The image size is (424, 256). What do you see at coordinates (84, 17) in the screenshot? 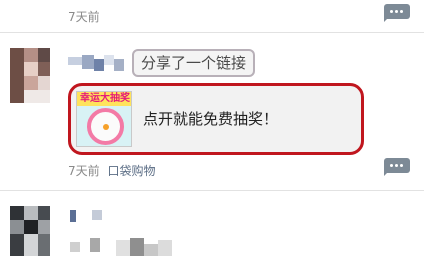
I see `top-item-time: 7天前` at bounding box center [84, 17].